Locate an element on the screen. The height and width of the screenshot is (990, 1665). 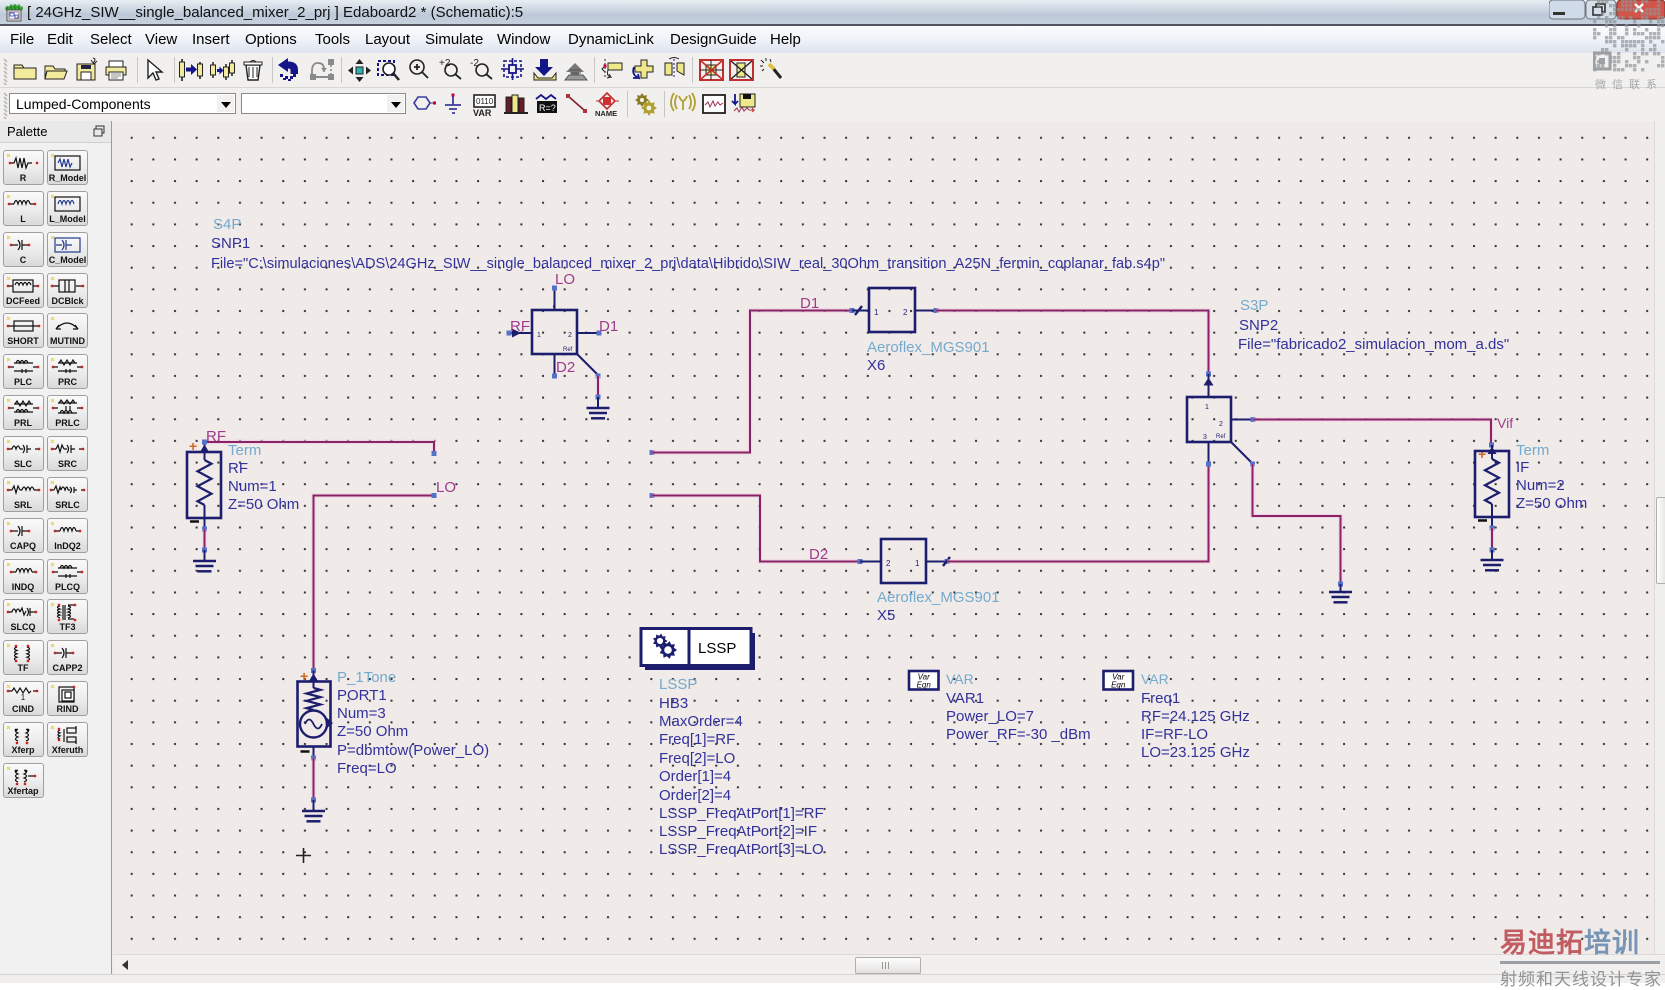
svg-text: HB3 is located at coordinates (673, 703).